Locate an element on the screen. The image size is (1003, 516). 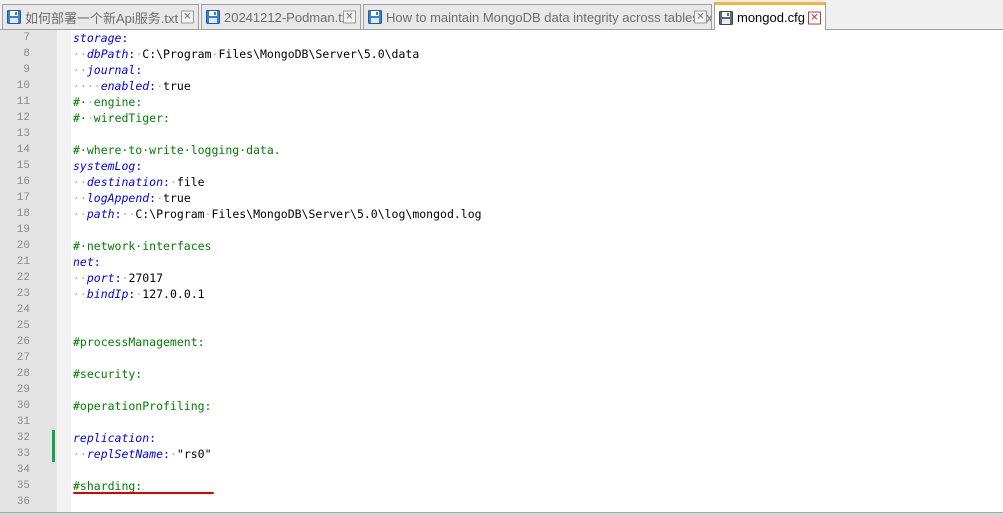
code-line: replication: is located at coordinates (114, 438).